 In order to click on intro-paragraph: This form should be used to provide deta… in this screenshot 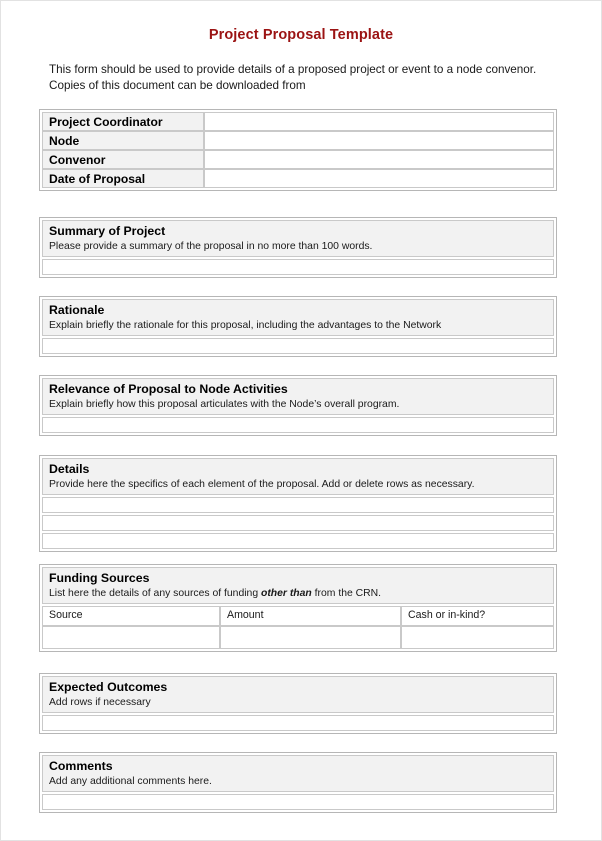, I will do `click(293, 78)`.